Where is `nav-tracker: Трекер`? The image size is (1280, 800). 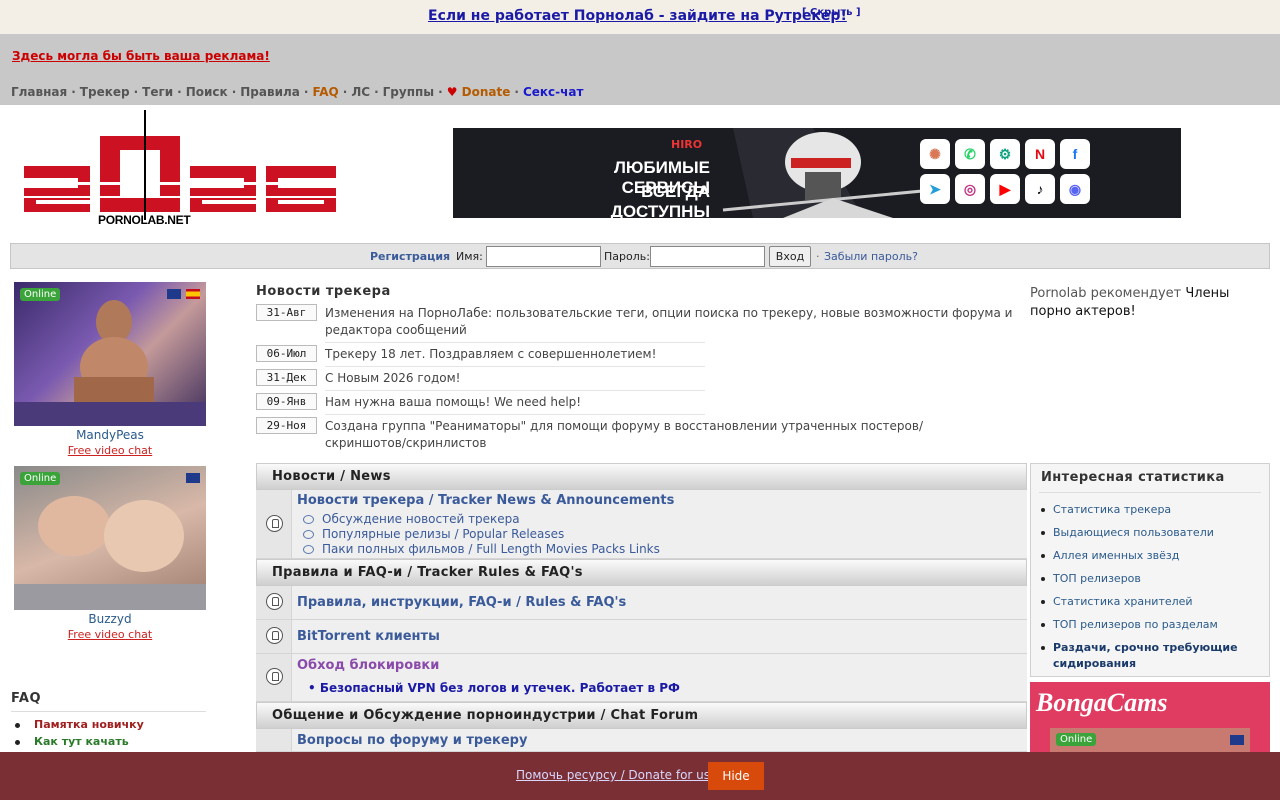
nav-tracker: Трекер is located at coordinates (105, 92).